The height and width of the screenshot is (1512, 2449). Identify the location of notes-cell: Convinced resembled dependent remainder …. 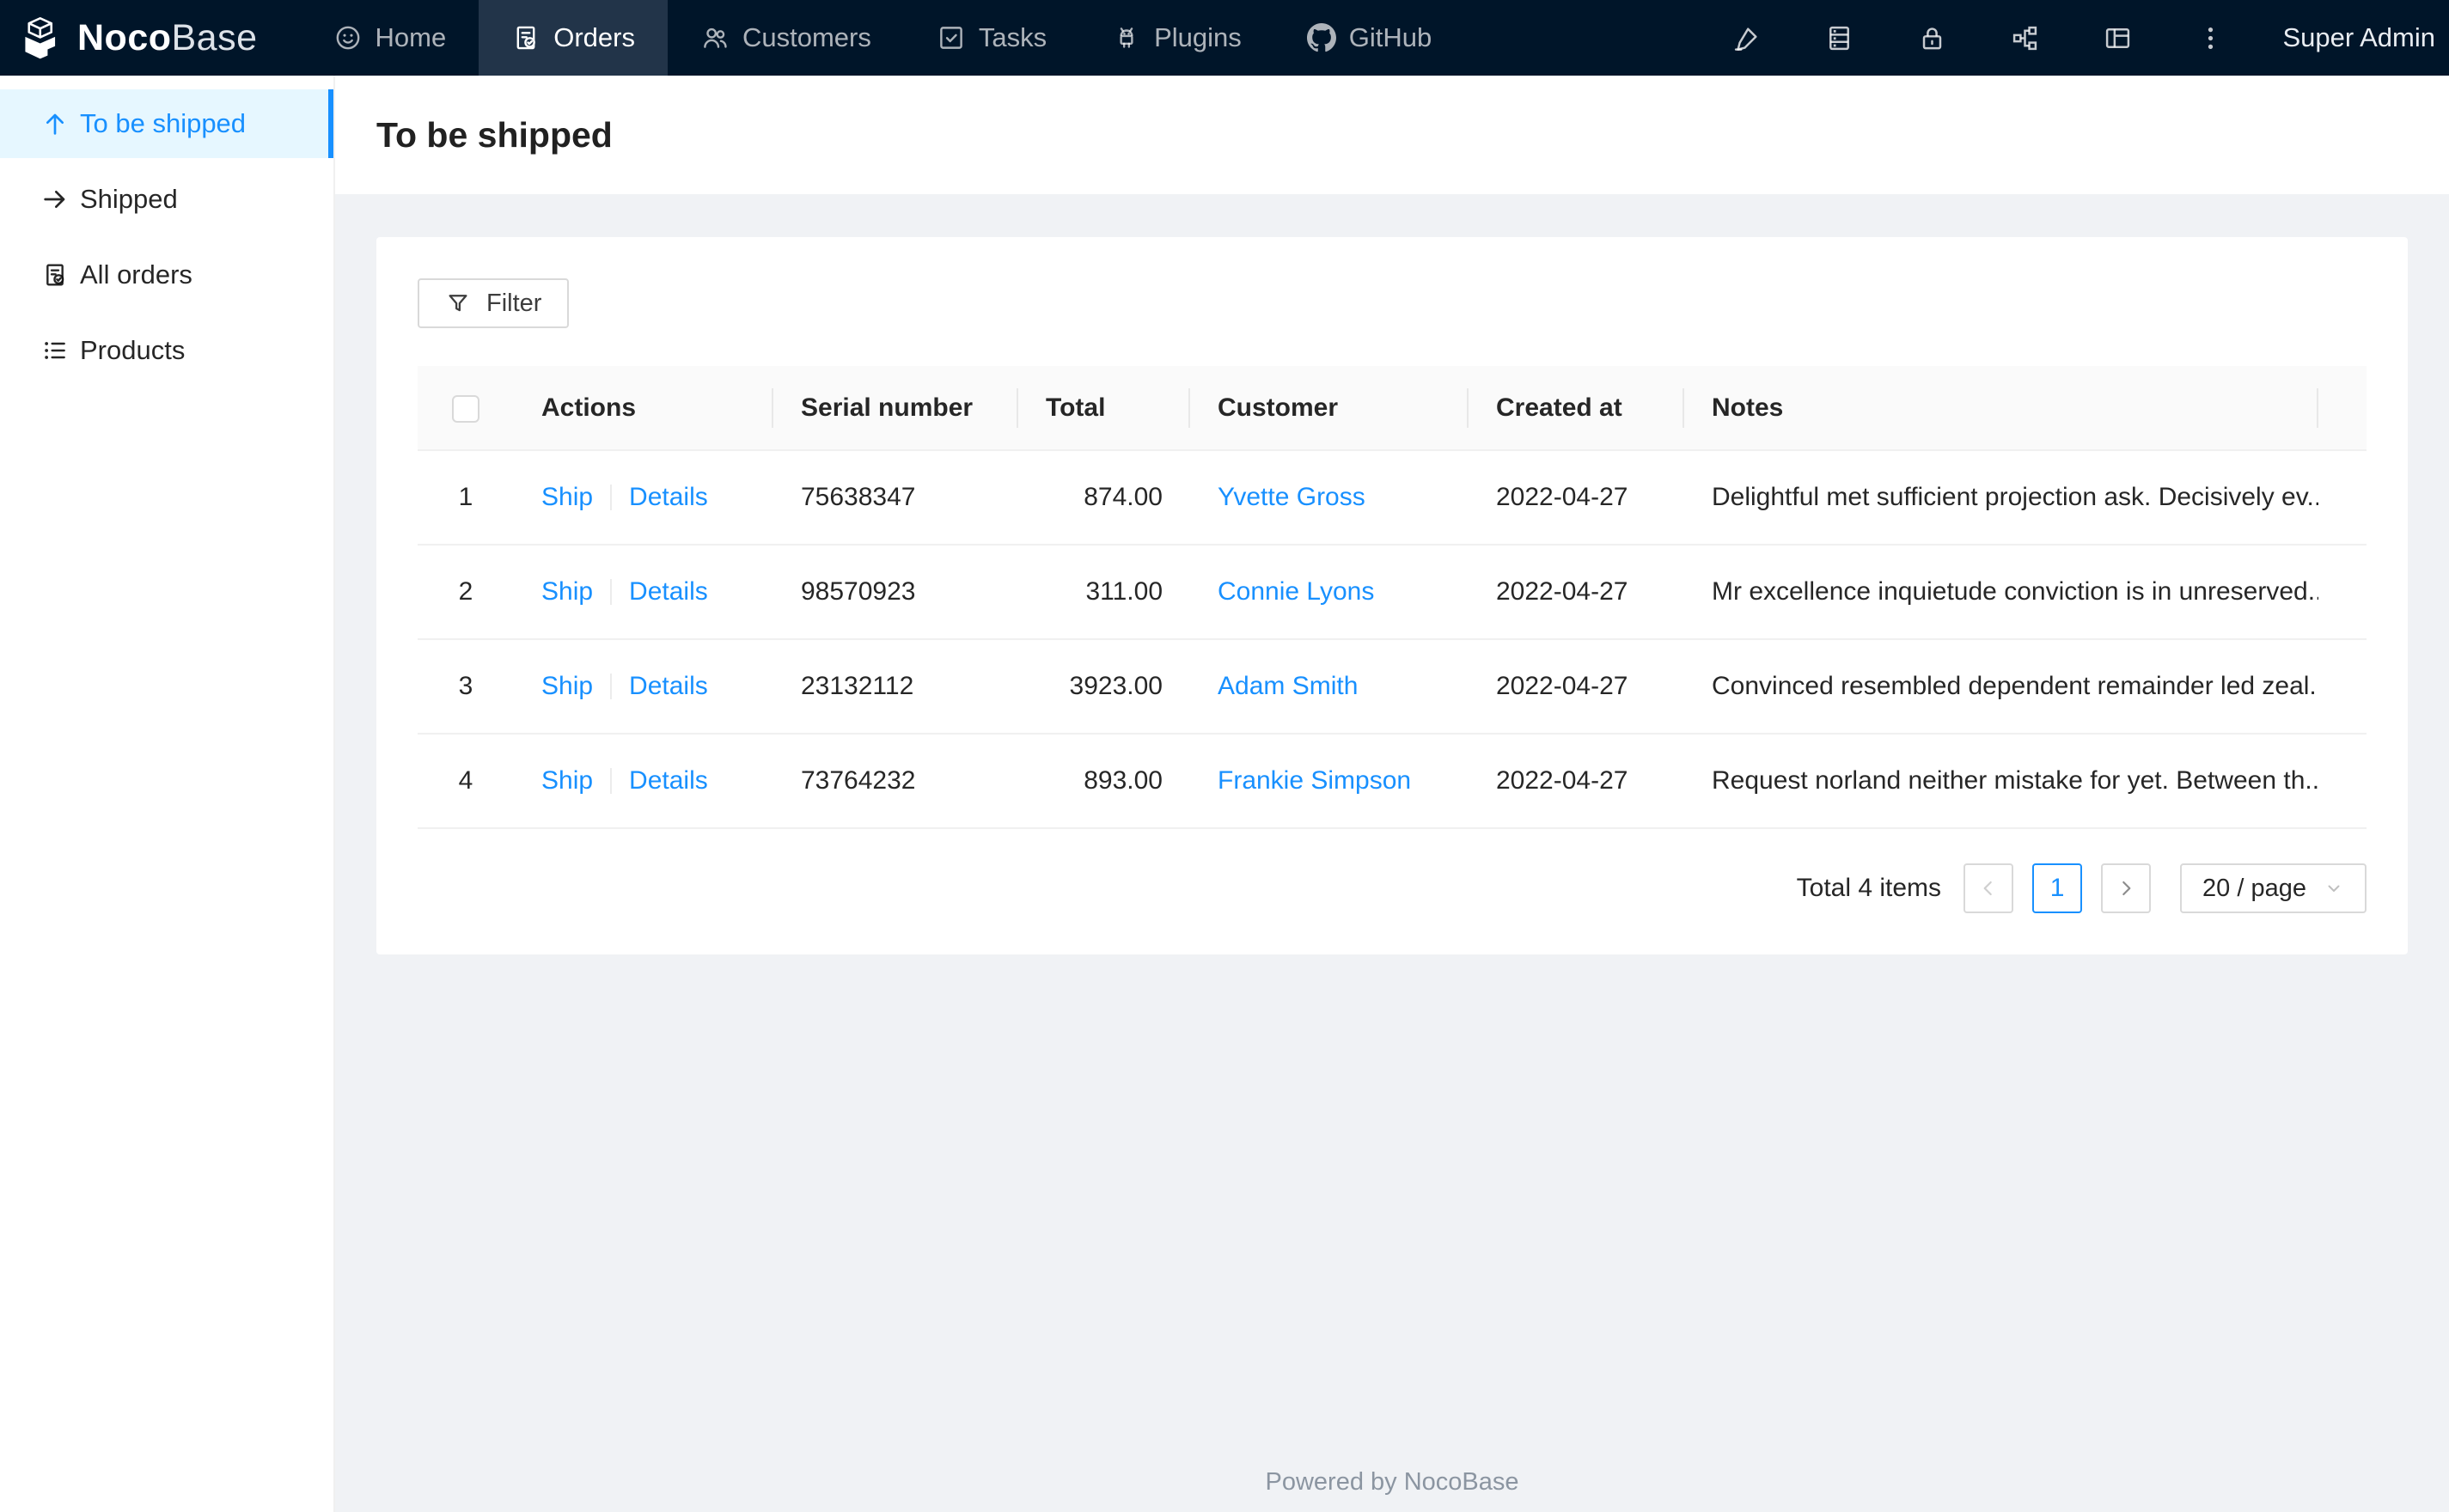
(2001, 687).